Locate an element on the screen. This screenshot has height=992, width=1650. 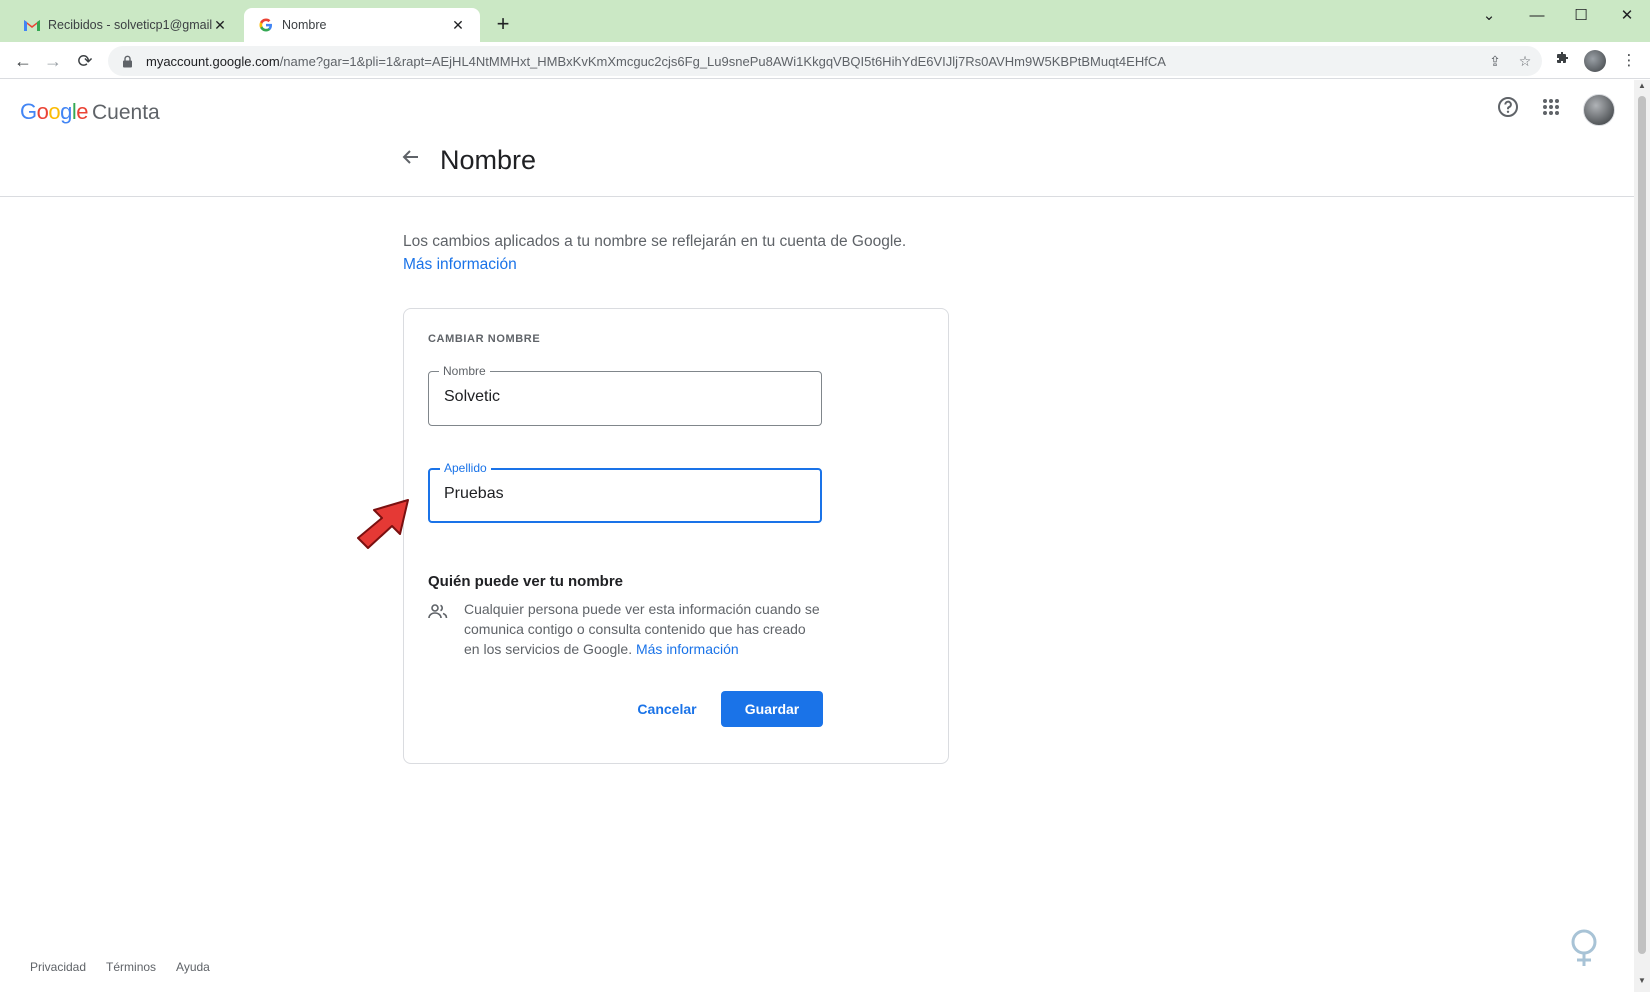
visibility-more-info-link: Más información is located at coordinates (687, 649).